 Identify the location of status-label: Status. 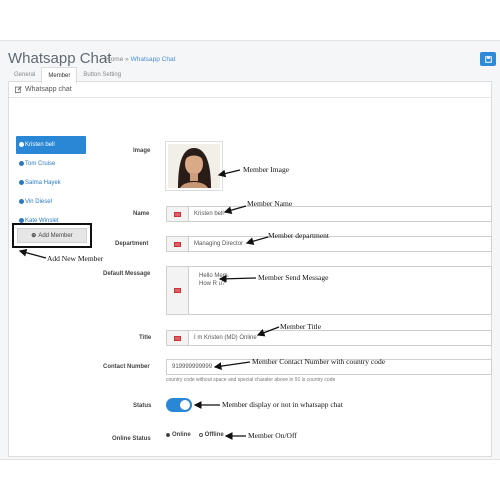
(142, 406).